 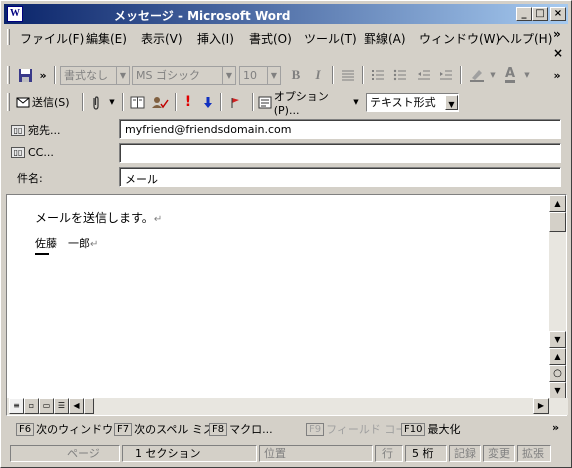 What do you see at coordinates (412, 102) in the screenshot?
I see `message-format-combo: テキスト形式 ▼` at bounding box center [412, 102].